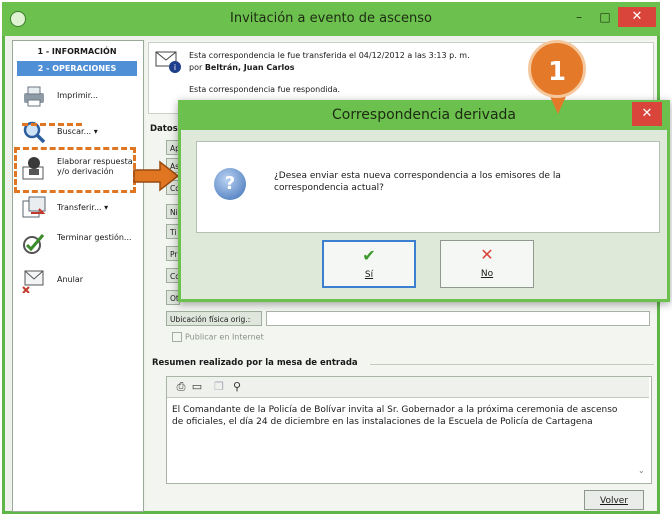  Describe the element at coordinates (177, 337) in the screenshot. I see `checkbox-box` at that location.